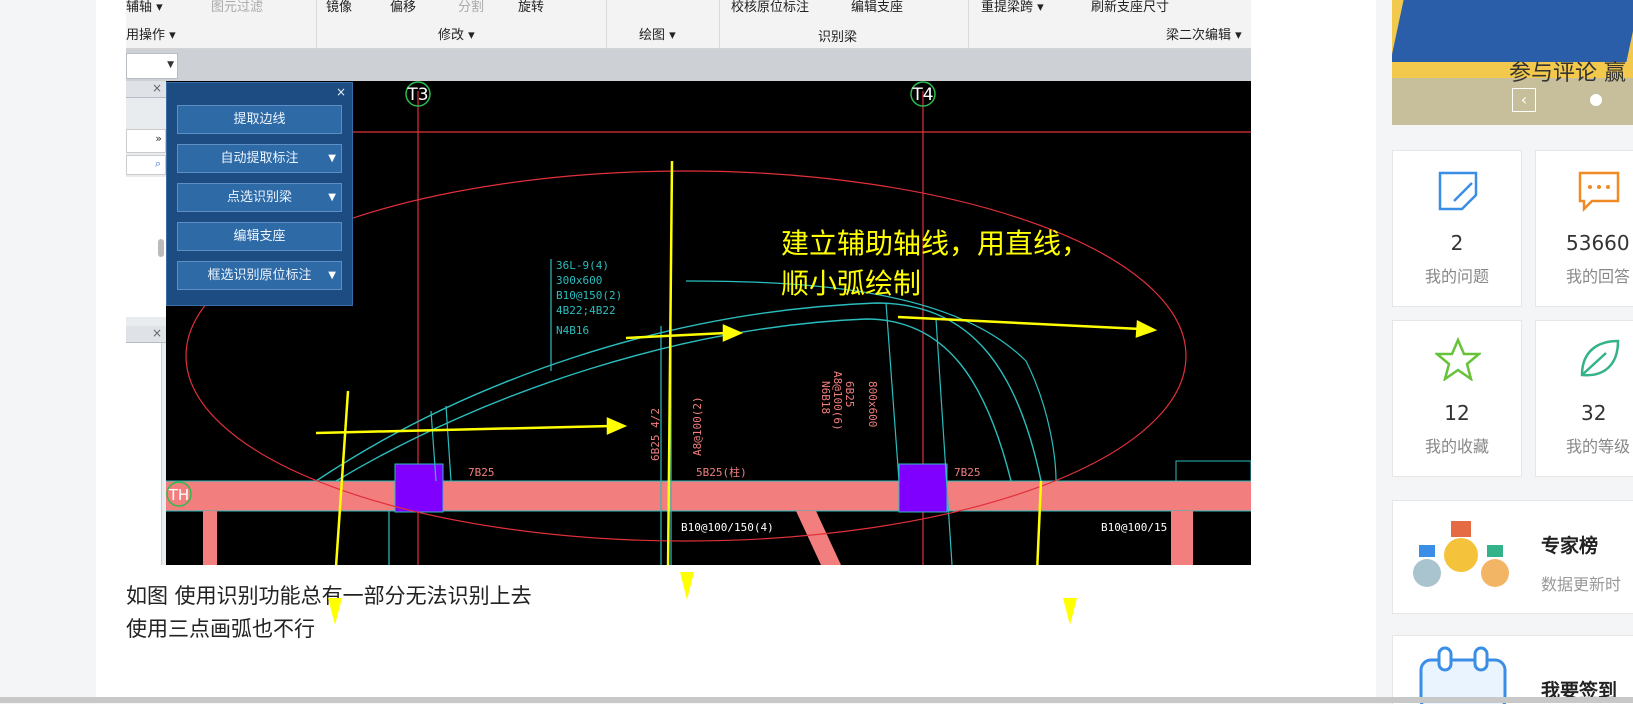 This screenshot has width=1633, height=704. Describe the element at coordinates (1130, 7) in the screenshot. I see `ribbon-refresh-support: 刷新支座尺寸` at that location.